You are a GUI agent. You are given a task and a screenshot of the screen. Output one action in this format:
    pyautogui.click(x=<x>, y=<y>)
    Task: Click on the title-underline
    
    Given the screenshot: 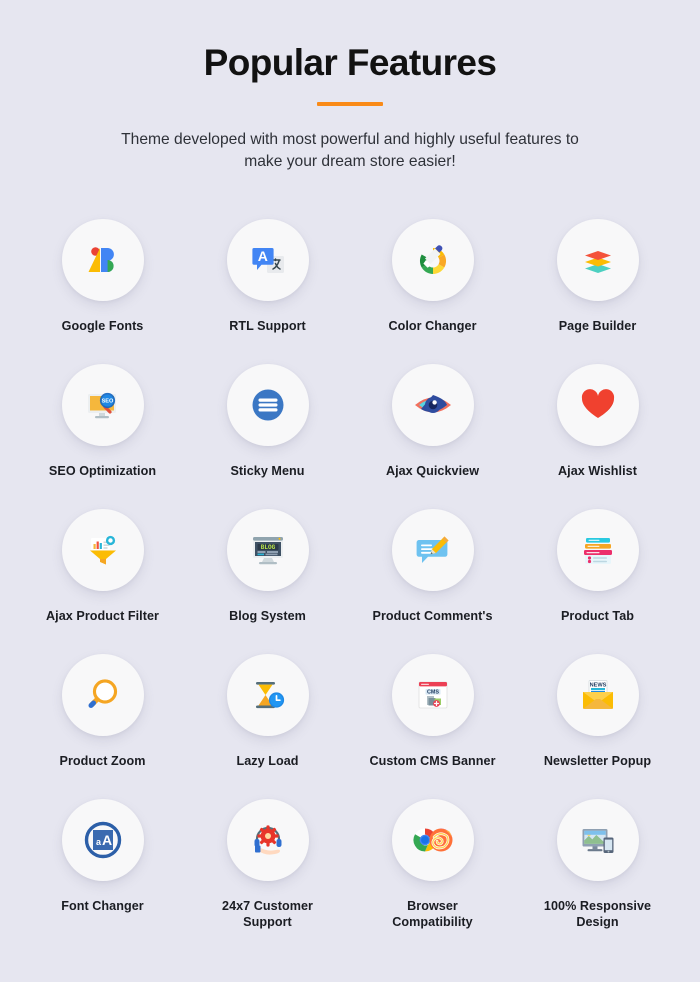 What is the action you would take?
    pyautogui.click(x=350, y=103)
    